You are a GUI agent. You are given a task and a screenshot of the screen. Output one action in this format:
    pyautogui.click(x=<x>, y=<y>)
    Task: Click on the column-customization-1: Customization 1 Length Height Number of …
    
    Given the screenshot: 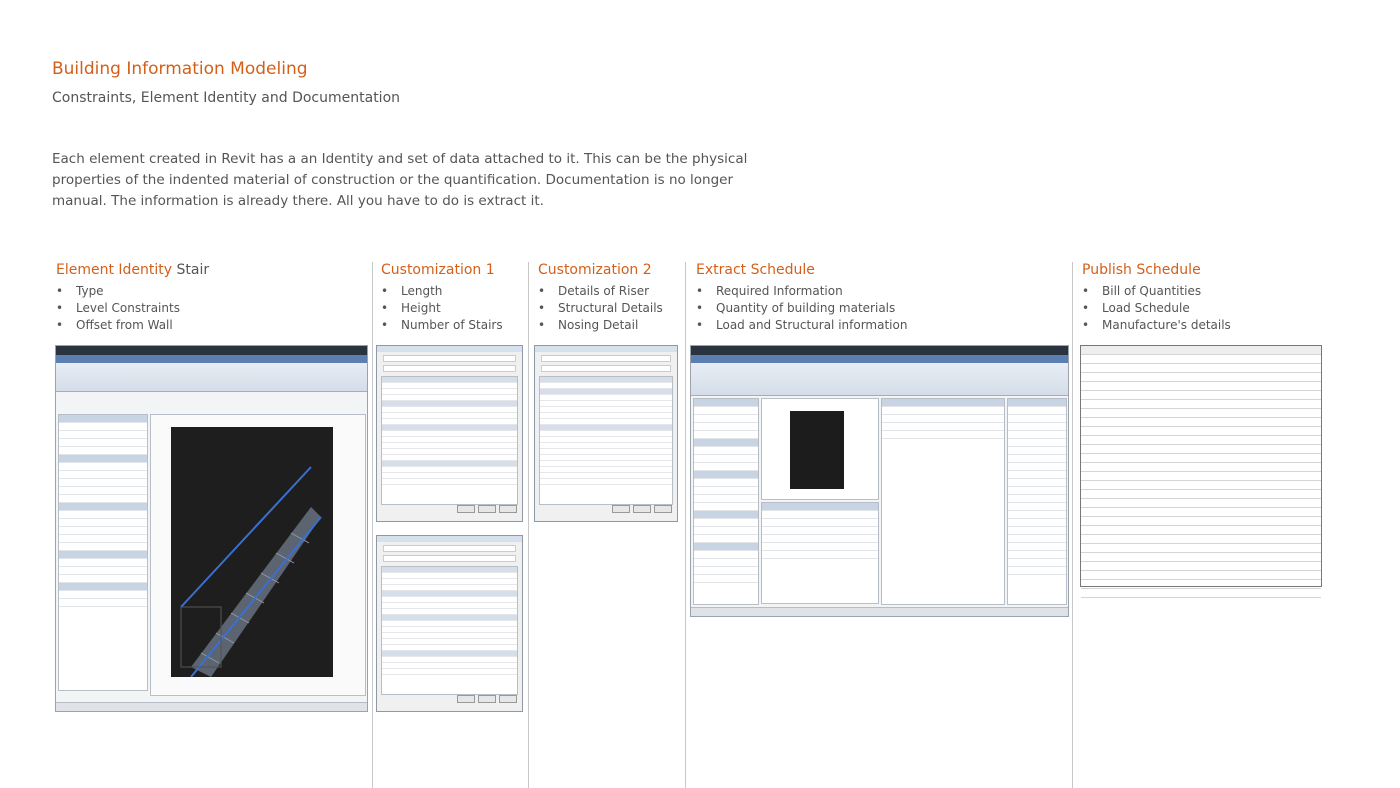 What is the action you would take?
    pyautogui.click(x=442, y=298)
    